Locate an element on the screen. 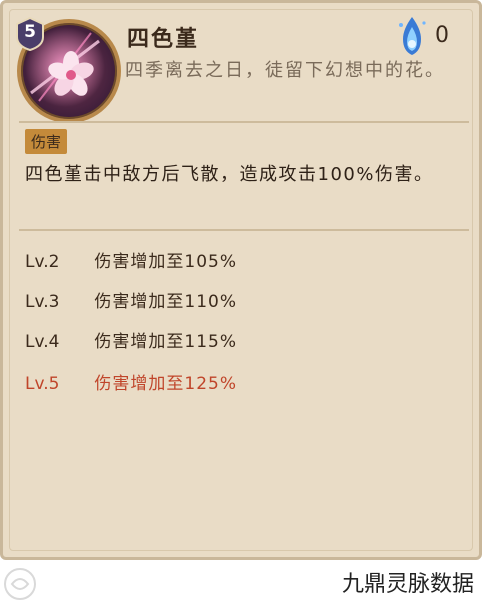 This screenshot has height=604, width=482. skill-effect-text: 四色堇击中敌方后飞散，造成攻击100%伤害。 is located at coordinates (229, 174).